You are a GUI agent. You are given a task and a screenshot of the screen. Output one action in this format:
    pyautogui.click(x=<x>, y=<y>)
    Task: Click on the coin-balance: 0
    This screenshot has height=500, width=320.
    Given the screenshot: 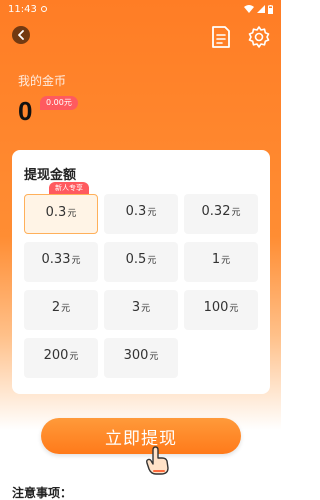 What is the action you would take?
    pyautogui.click(x=25, y=111)
    